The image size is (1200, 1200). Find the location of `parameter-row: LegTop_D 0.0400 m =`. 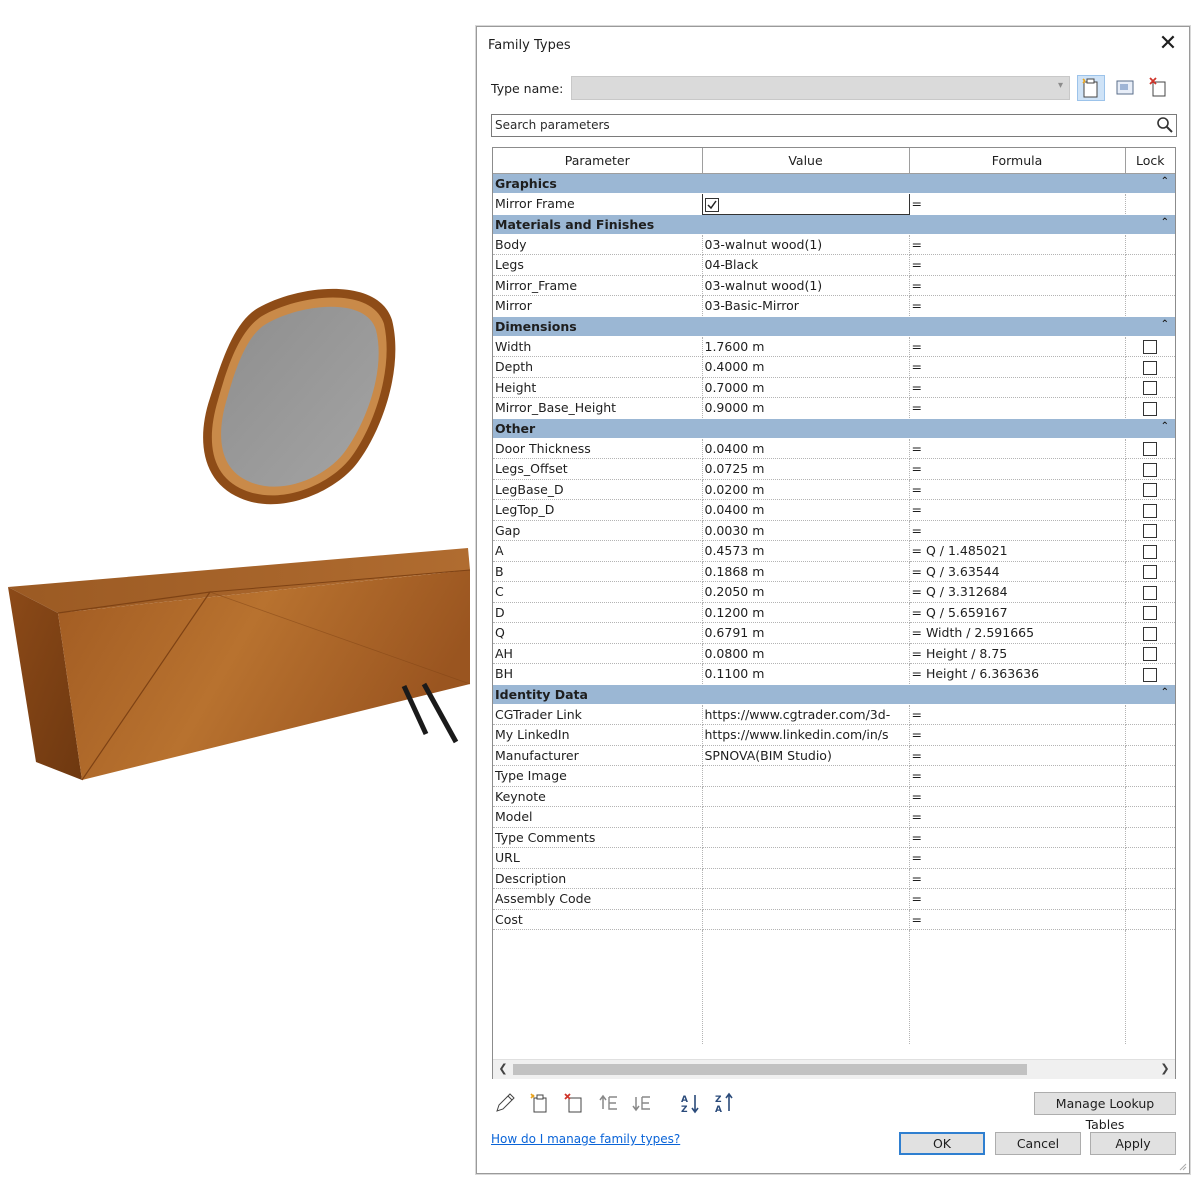

parameter-row: LegTop_D 0.0400 m = is located at coordinates (834, 510).